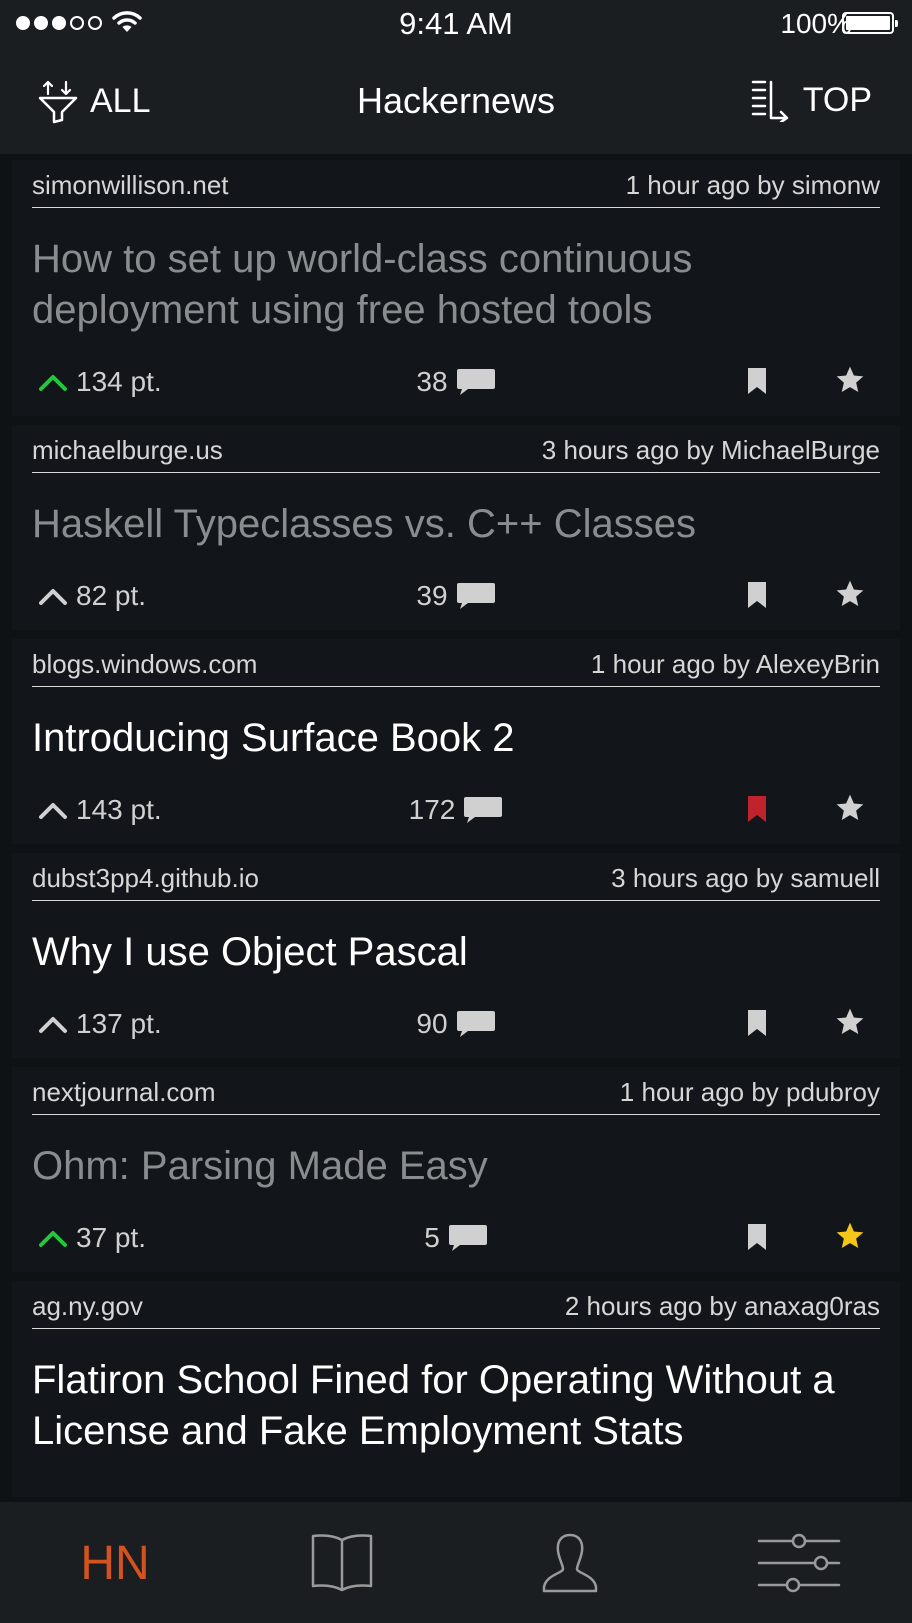 Image resolution: width=912 pixels, height=1623 pixels. I want to click on comments-count: 38, so click(431, 382).